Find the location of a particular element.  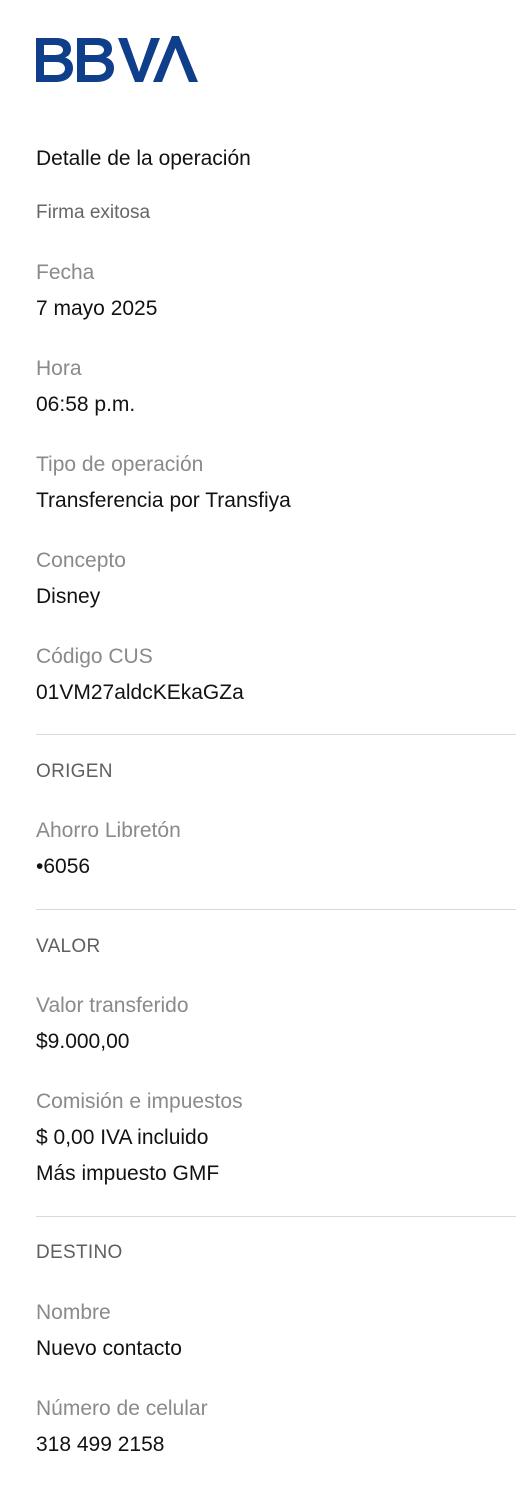

tipo-operacion-label: Tipo de operación is located at coordinates (120, 464).